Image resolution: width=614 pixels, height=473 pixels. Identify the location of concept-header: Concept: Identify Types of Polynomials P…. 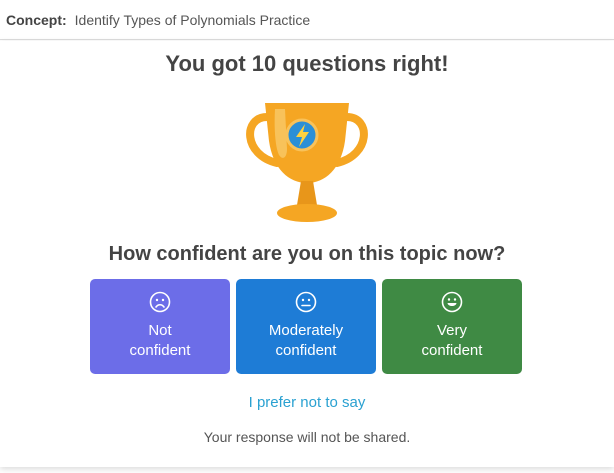
(307, 20).